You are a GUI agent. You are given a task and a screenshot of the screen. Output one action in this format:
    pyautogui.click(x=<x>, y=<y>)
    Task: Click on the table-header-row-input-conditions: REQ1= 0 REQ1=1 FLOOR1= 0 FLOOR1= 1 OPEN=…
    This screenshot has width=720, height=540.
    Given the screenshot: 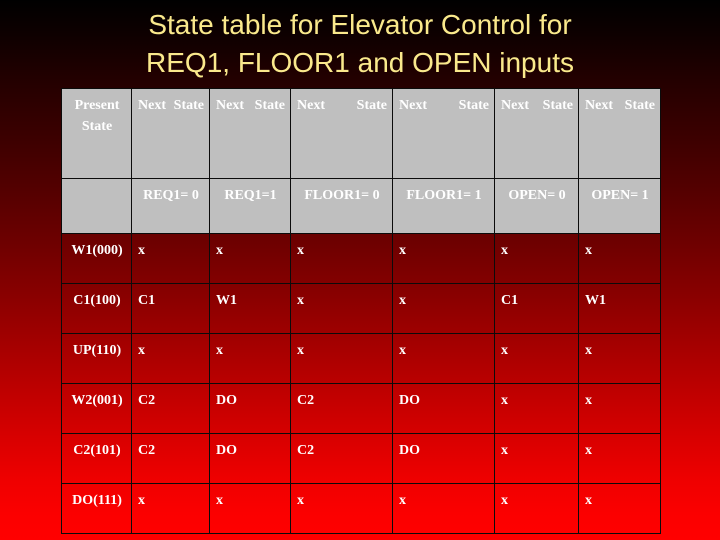 What is the action you would take?
    pyautogui.click(x=361, y=206)
    